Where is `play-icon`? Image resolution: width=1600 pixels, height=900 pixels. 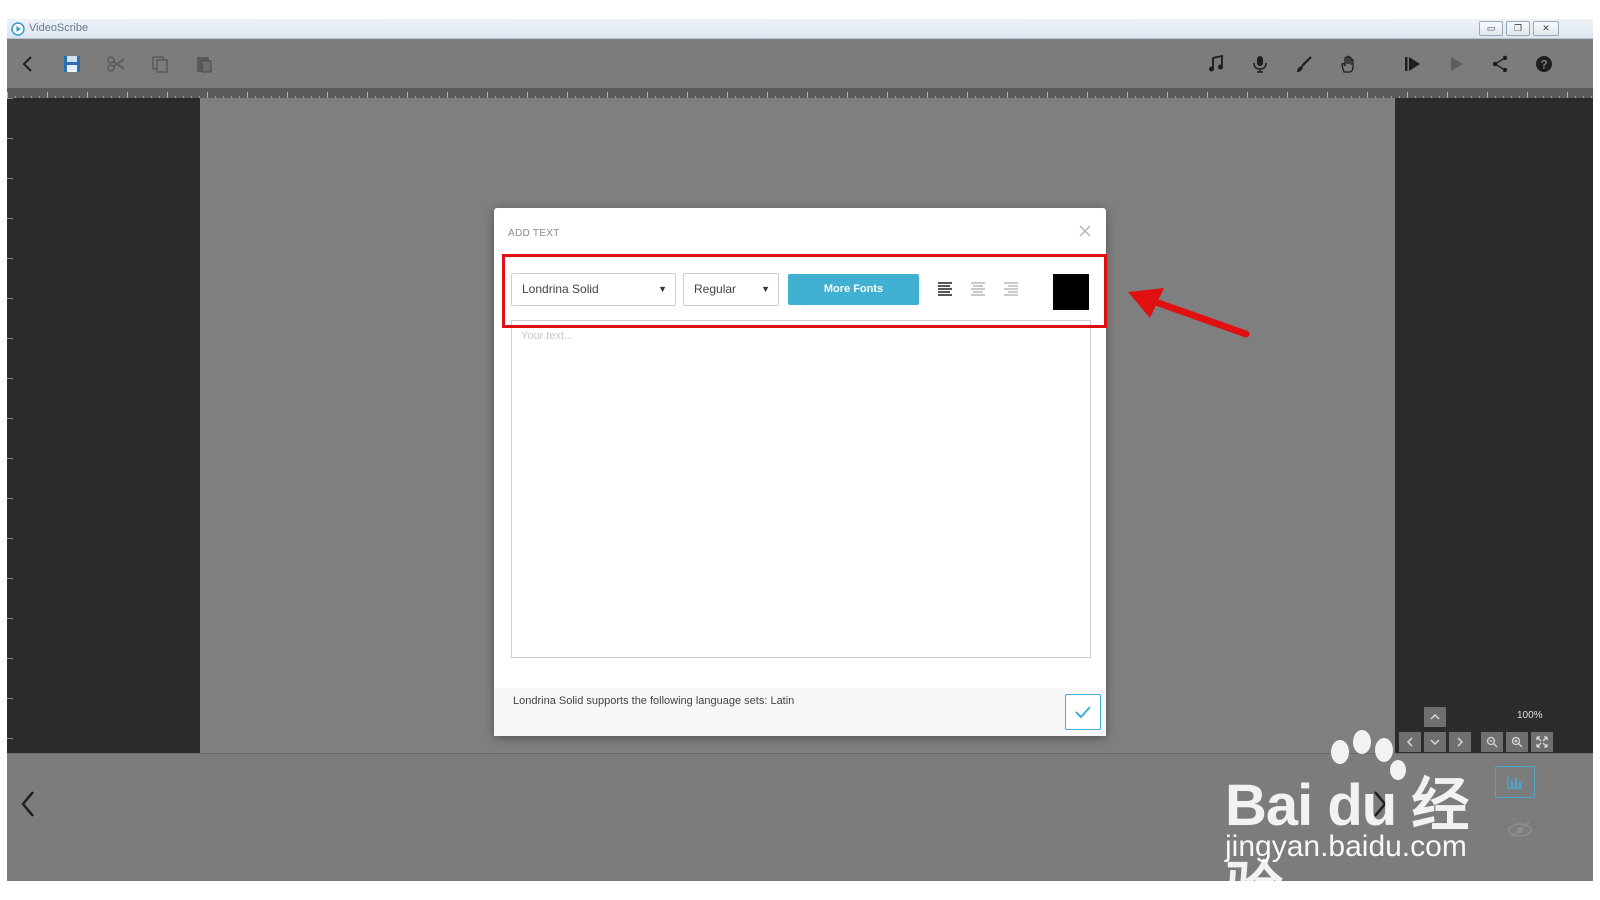 play-icon is located at coordinates (1457, 64).